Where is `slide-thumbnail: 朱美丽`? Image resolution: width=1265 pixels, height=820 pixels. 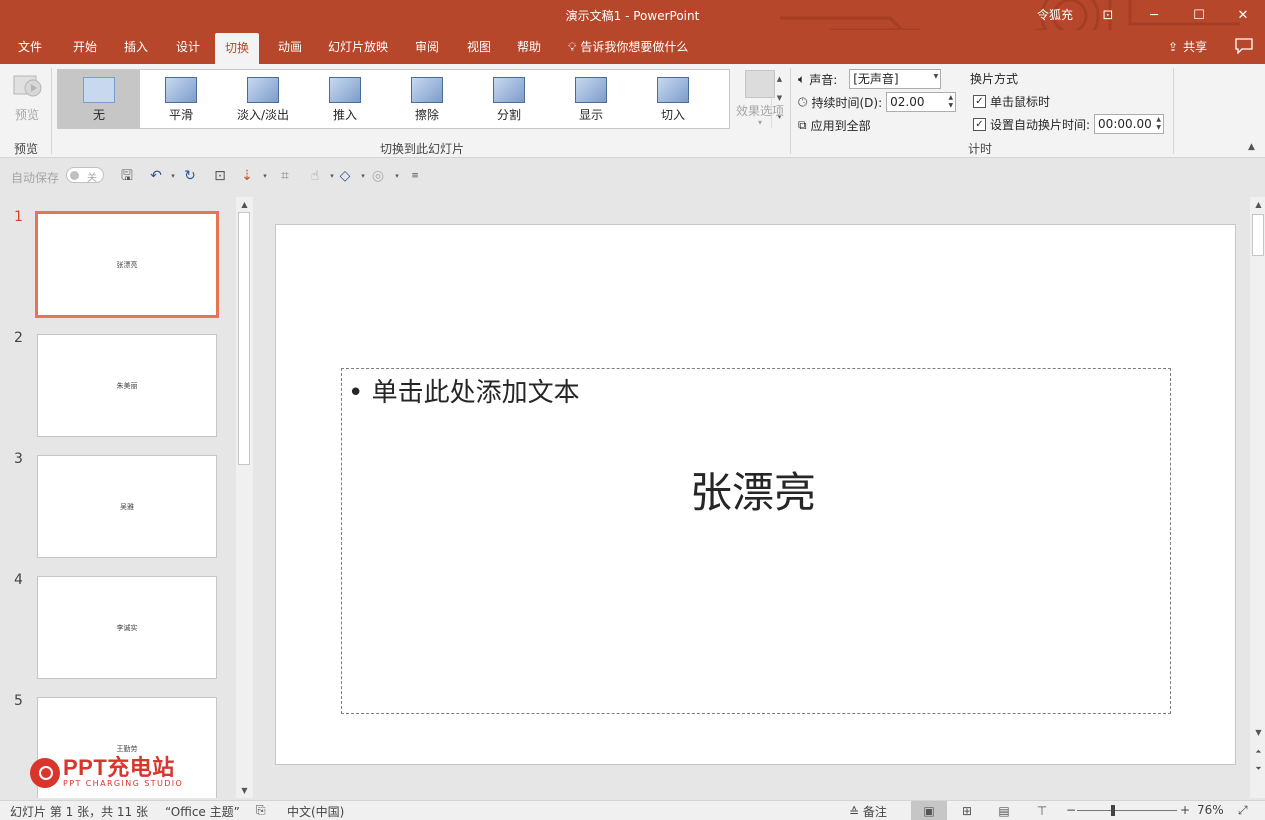 slide-thumbnail: 朱美丽 is located at coordinates (127, 385).